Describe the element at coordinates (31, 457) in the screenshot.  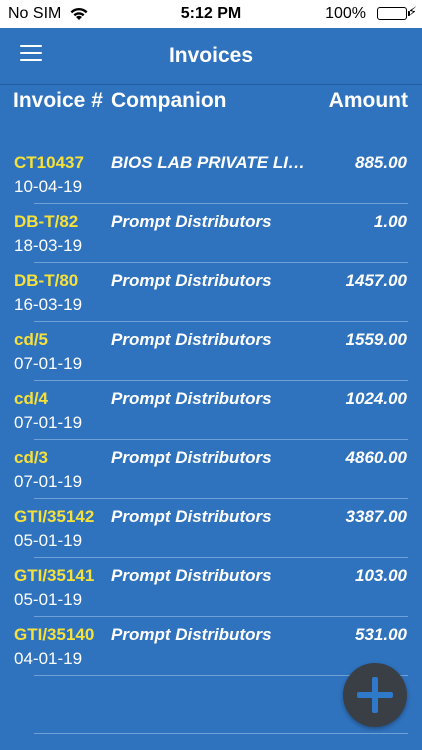
I see `invoice-number: cd/3` at that location.